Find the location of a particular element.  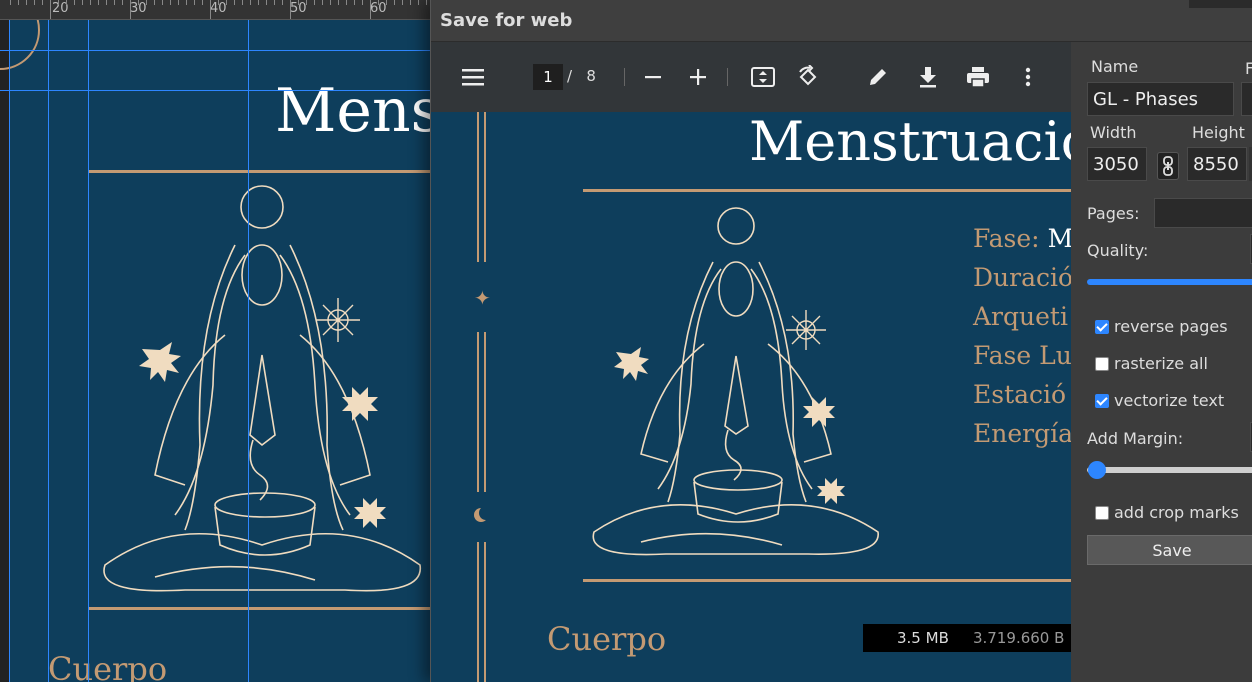

download-icon is located at coordinates (928, 77).